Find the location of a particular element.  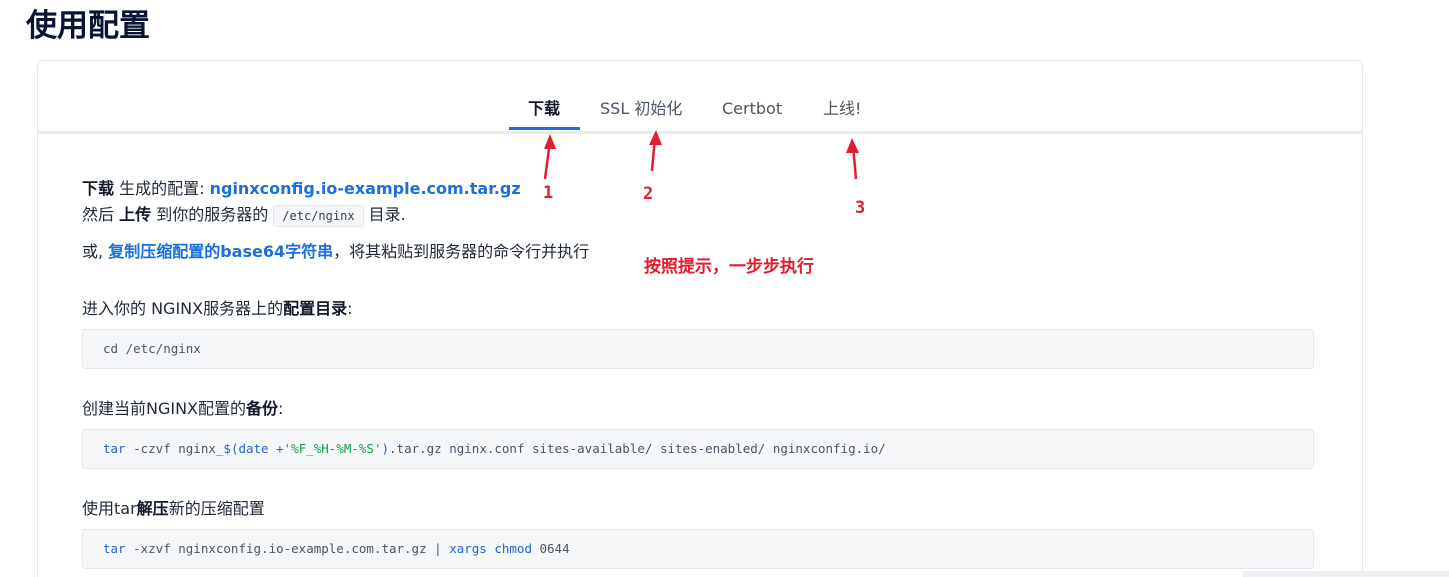

step-extract-label: 使用tar解压新的压缩配置 is located at coordinates (173, 509).